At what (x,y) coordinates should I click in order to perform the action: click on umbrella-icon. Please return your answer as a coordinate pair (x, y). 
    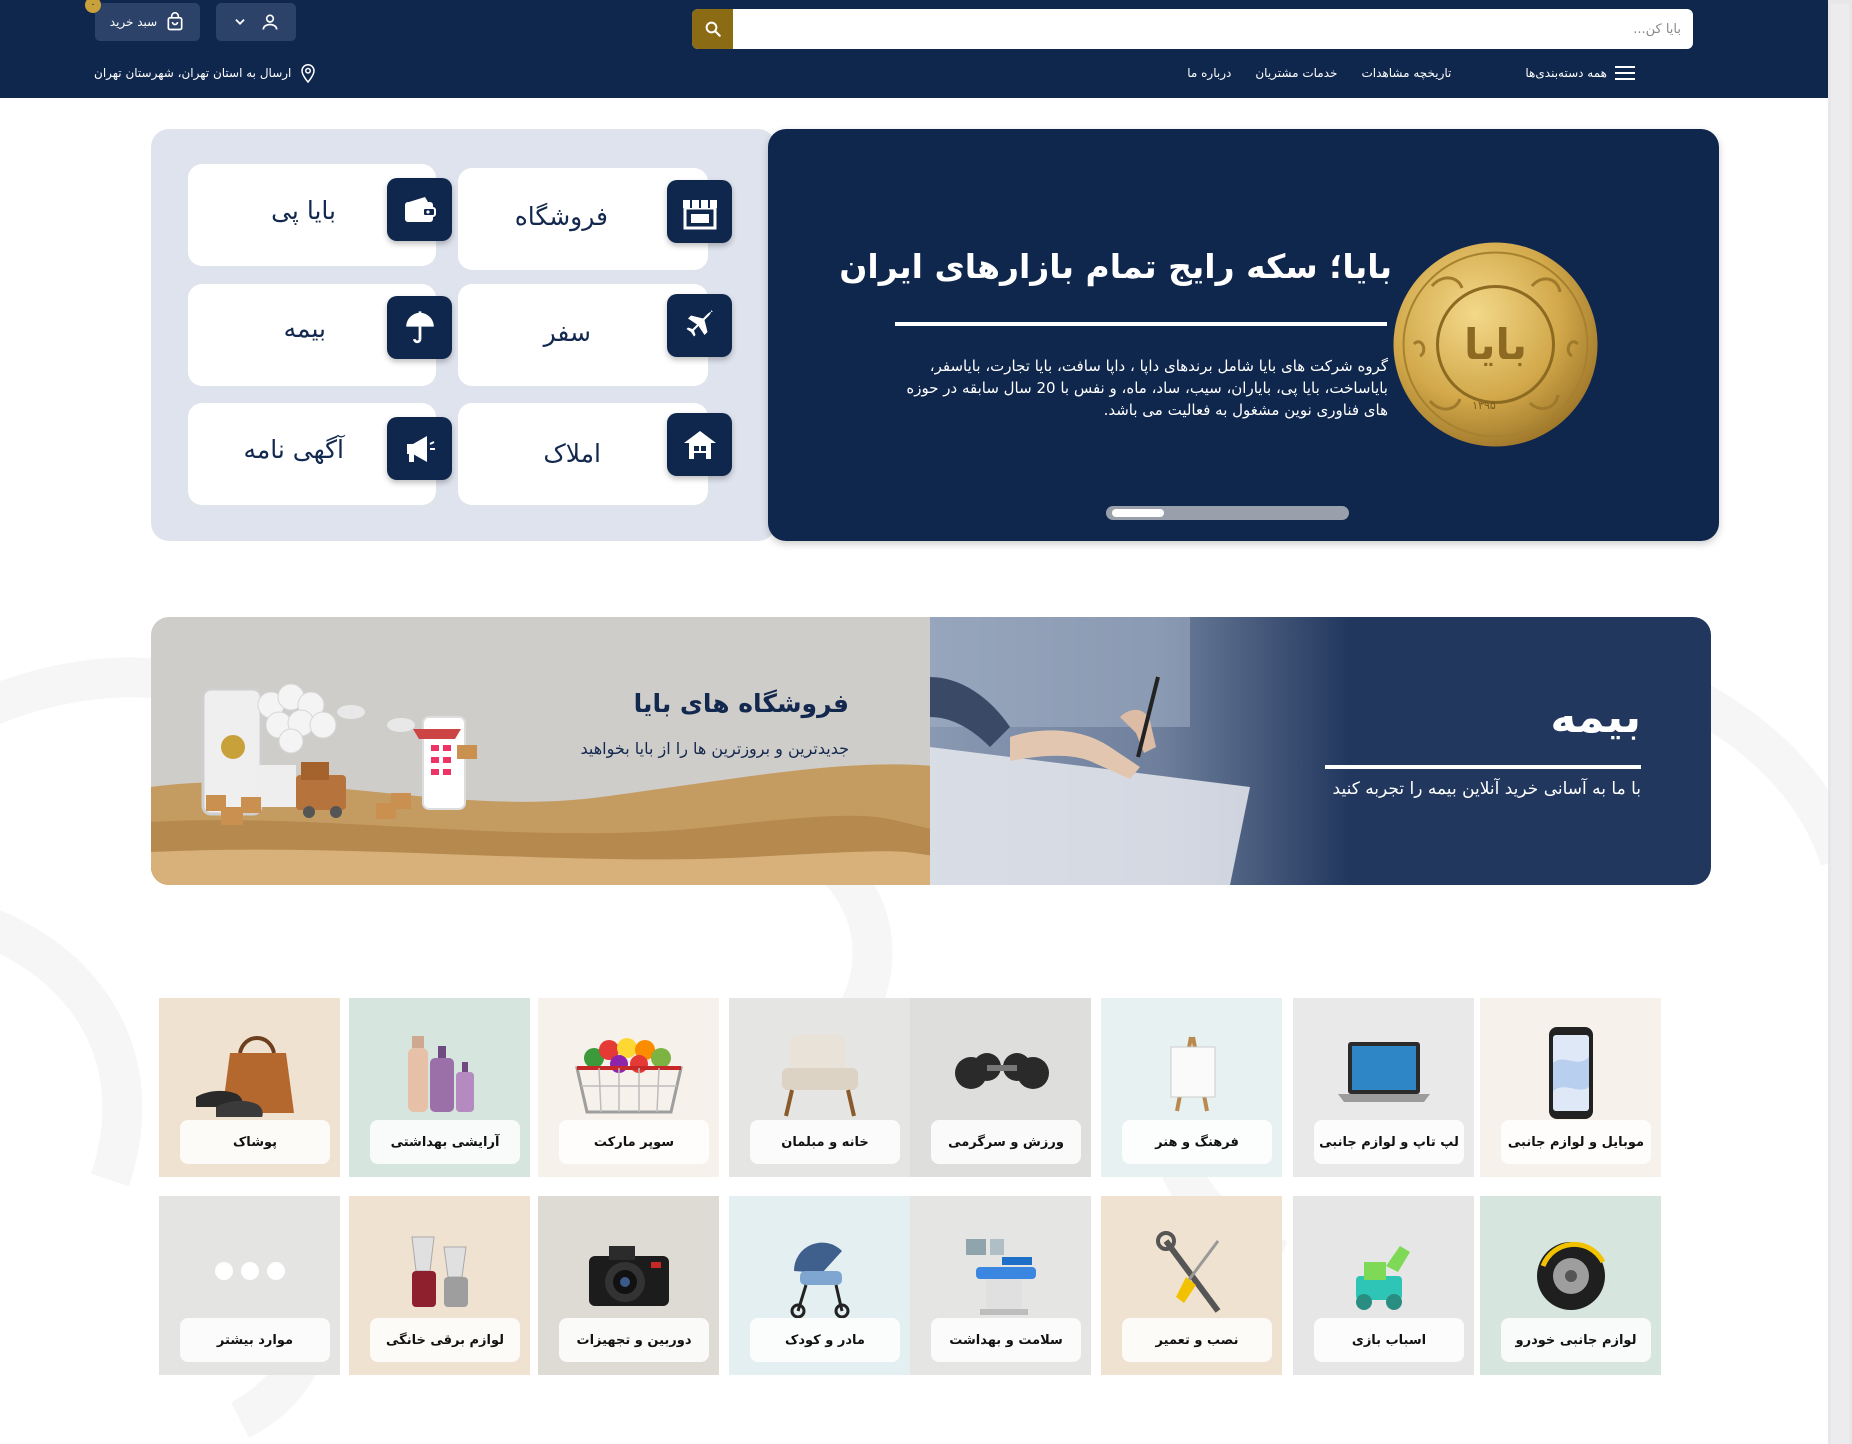
    Looking at the image, I should click on (419, 327).